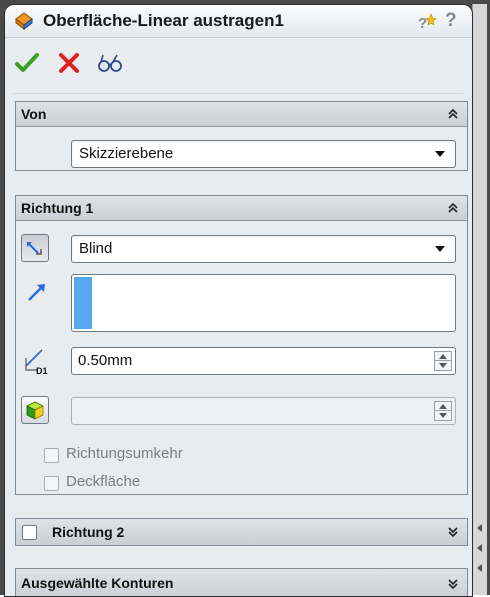 Image resolution: width=490 pixels, height=597 pixels. Describe the element at coordinates (263, 154) in the screenshot. I see `von-start-condition-select: Skizzierebene` at that location.